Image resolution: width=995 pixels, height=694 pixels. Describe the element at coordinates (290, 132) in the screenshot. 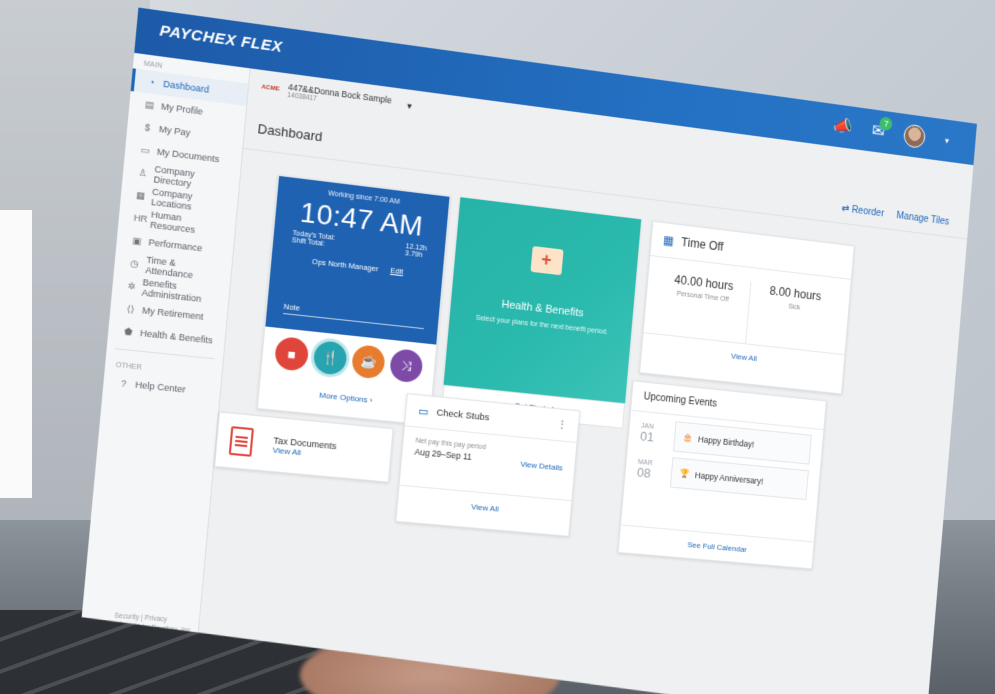

I see `page-title: Dashboard` at that location.